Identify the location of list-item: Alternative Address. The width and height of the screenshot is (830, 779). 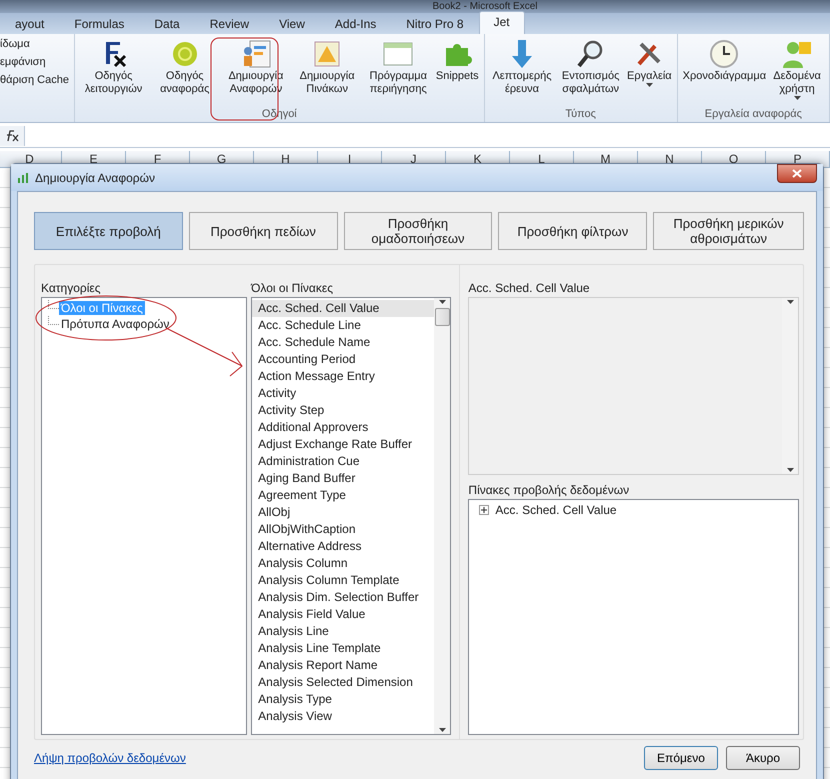
(343, 546).